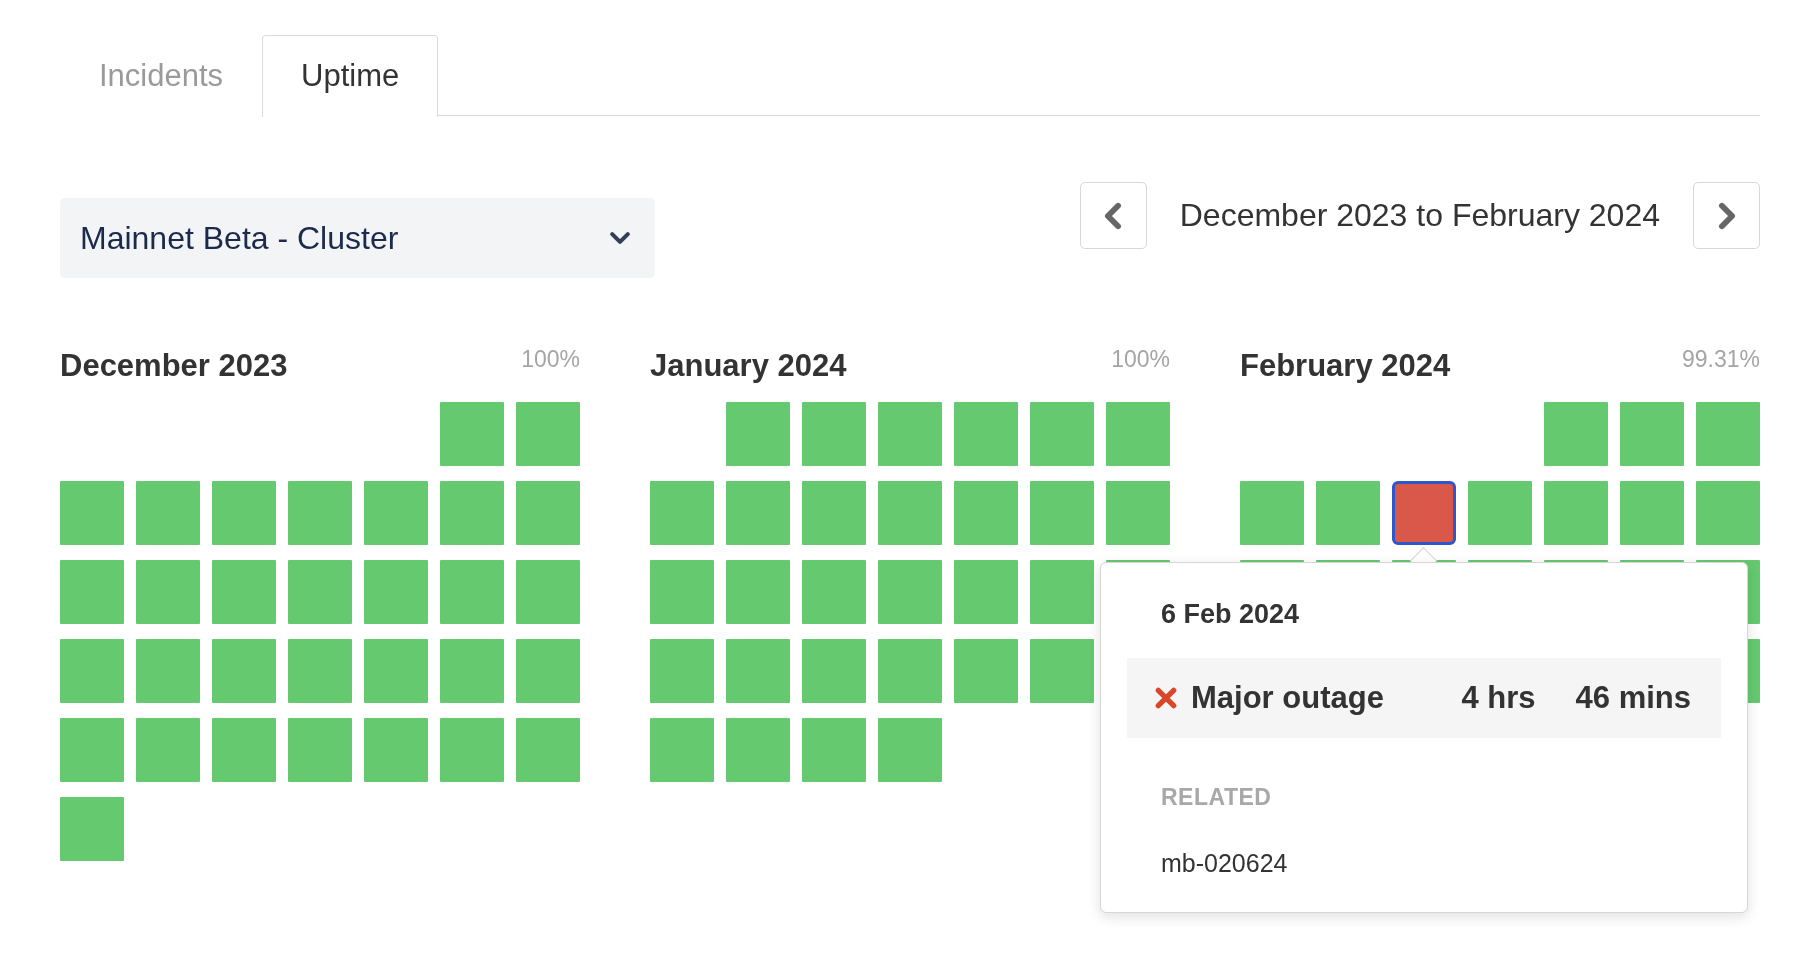 The height and width of the screenshot is (960, 1814). What do you see at coordinates (1230, 614) in the screenshot?
I see `tooltip-date: 6 Feb 2024` at bounding box center [1230, 614].